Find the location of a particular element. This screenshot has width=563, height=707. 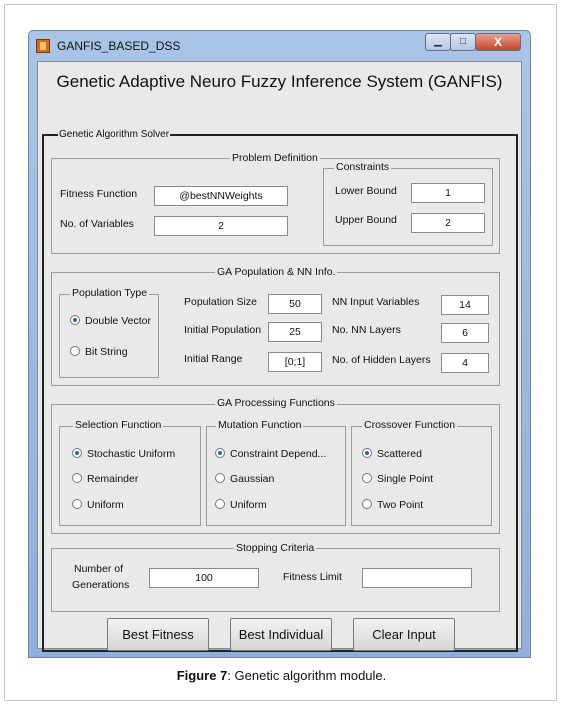

radio-label: Single Point is located at coordinates (405, 479).